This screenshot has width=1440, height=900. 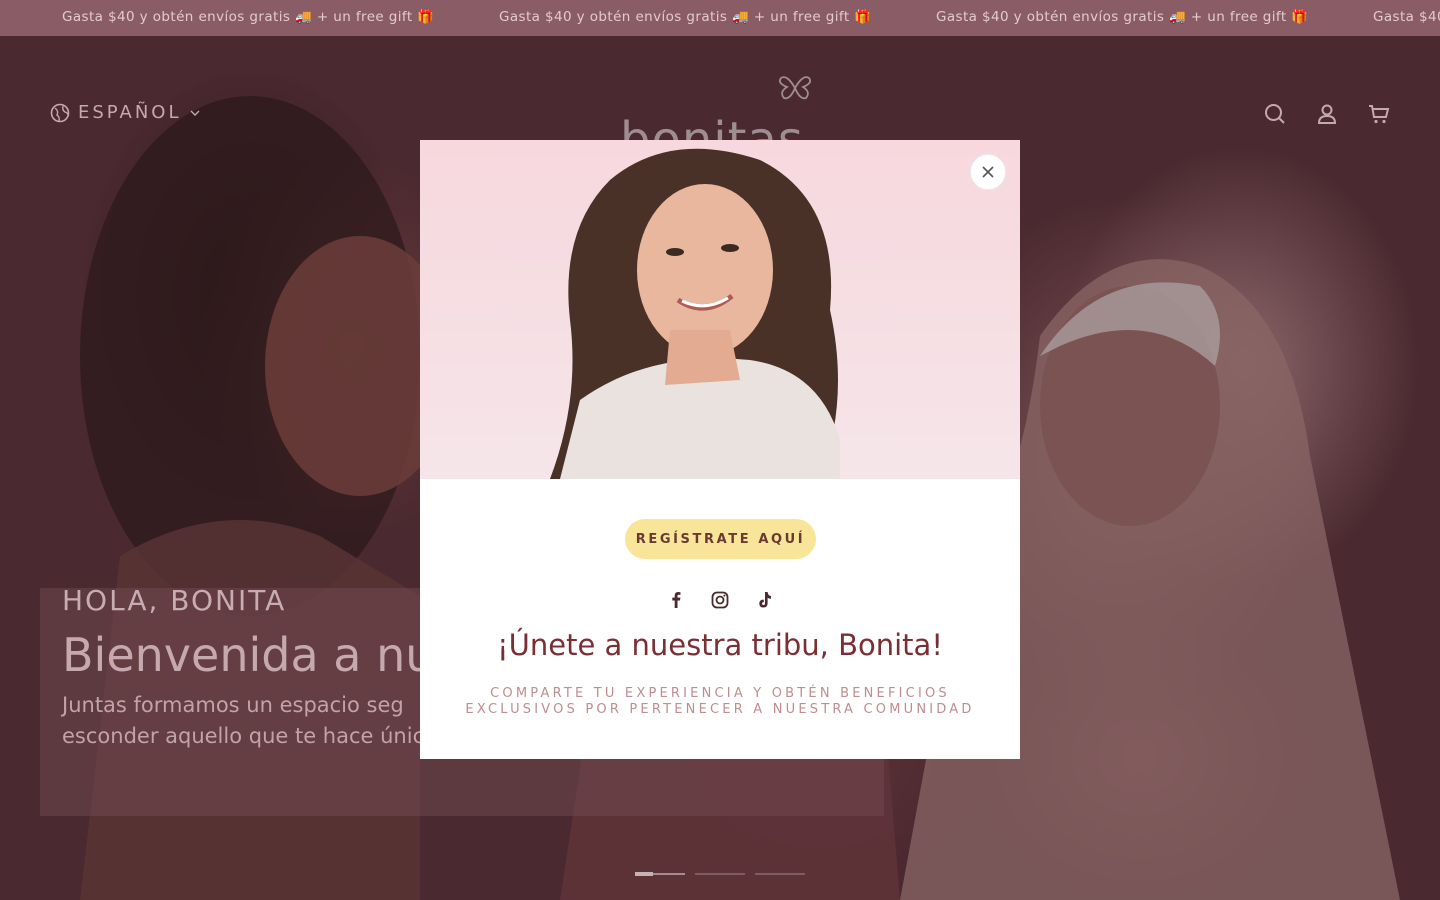 I want to click on social-links, so click(x=720, y=600).